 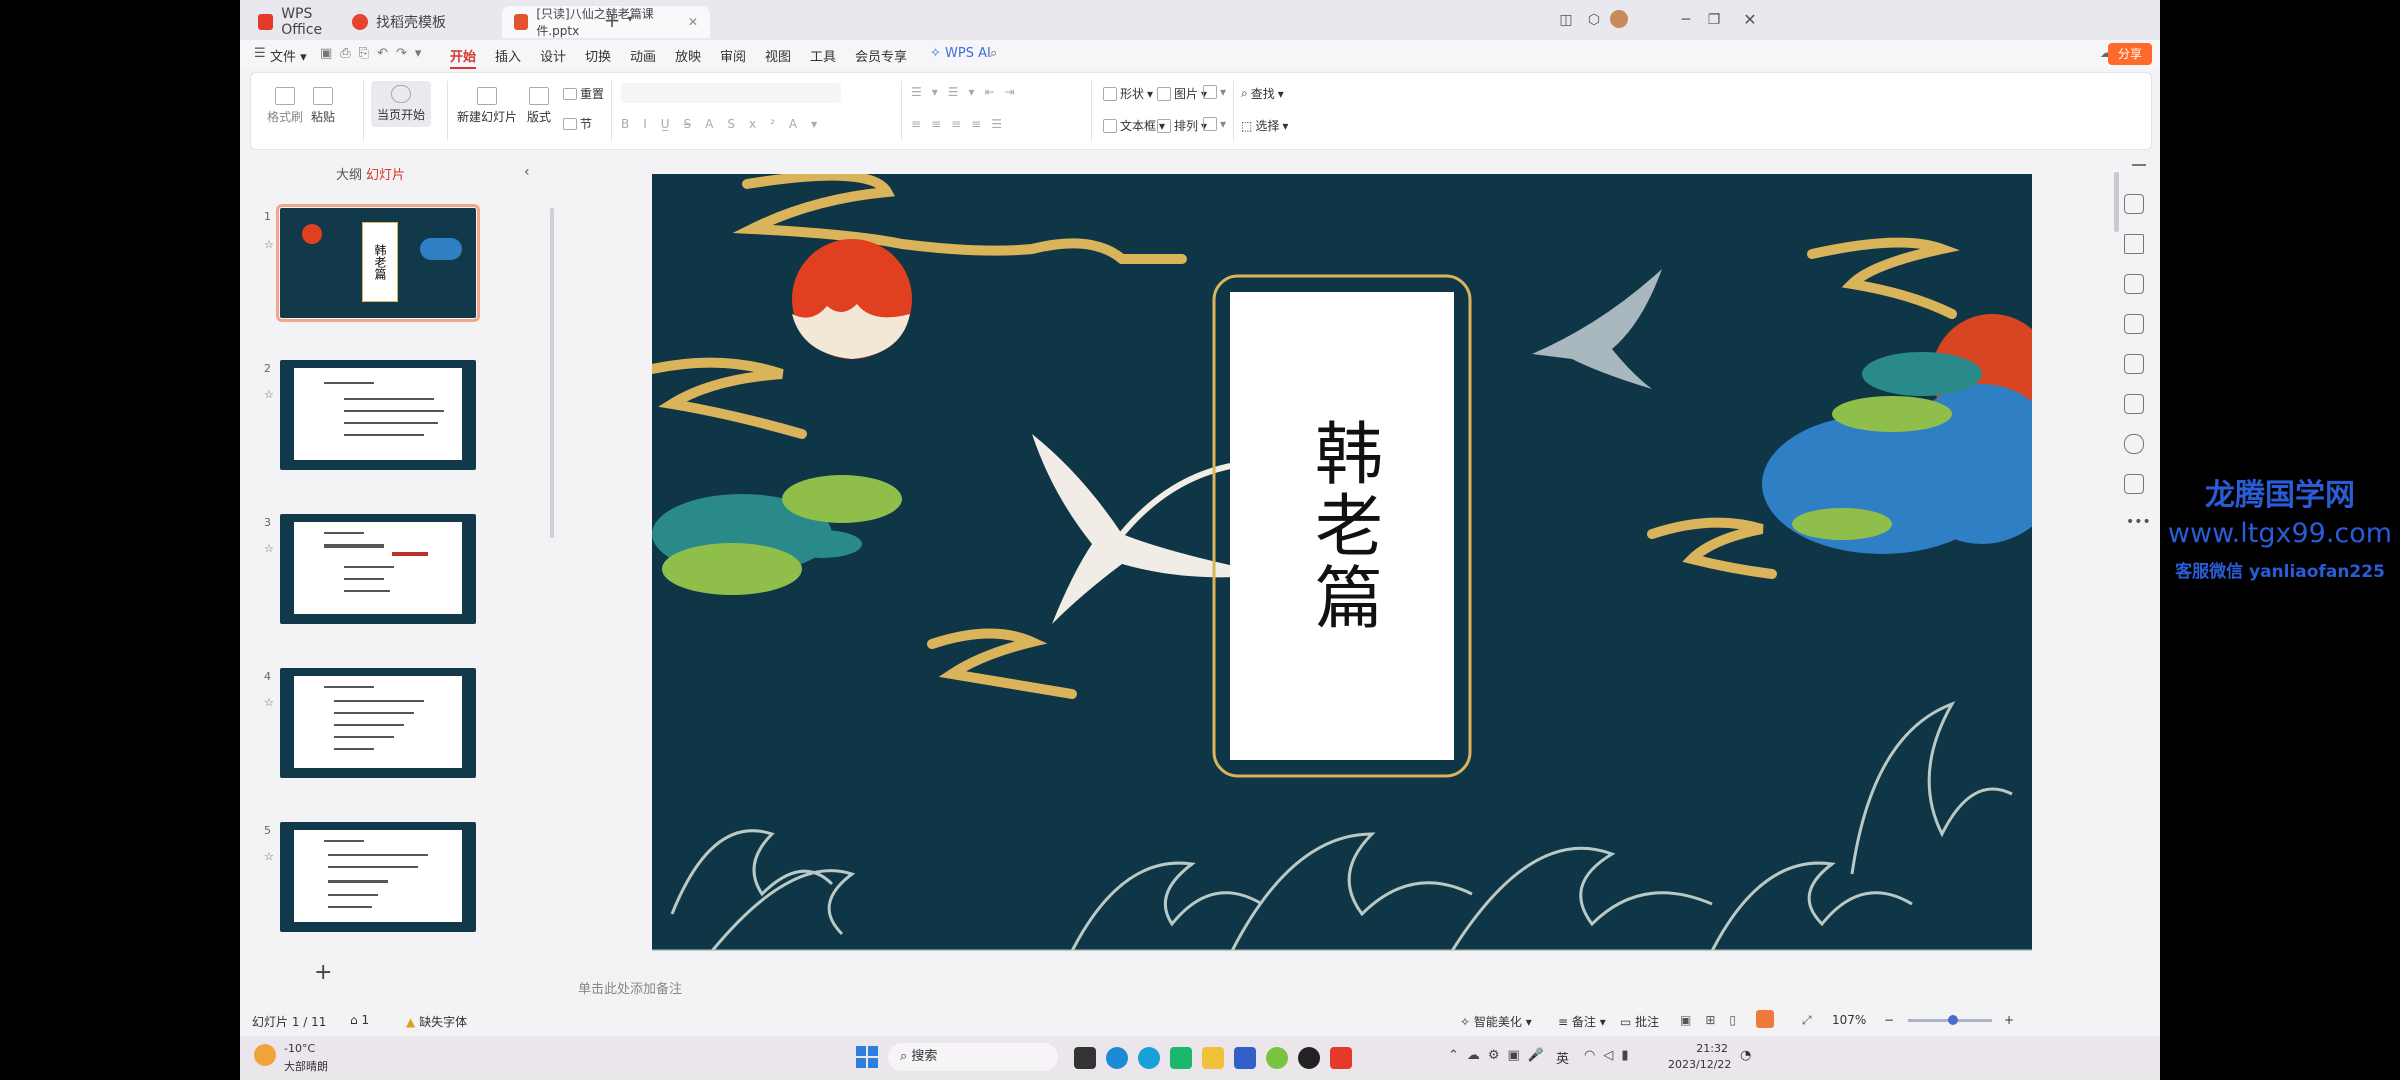 What do you see at coordinates (1214, 92) in the screenshot?
I see `fill-button: ▾` at bounding box center [1214, 92].